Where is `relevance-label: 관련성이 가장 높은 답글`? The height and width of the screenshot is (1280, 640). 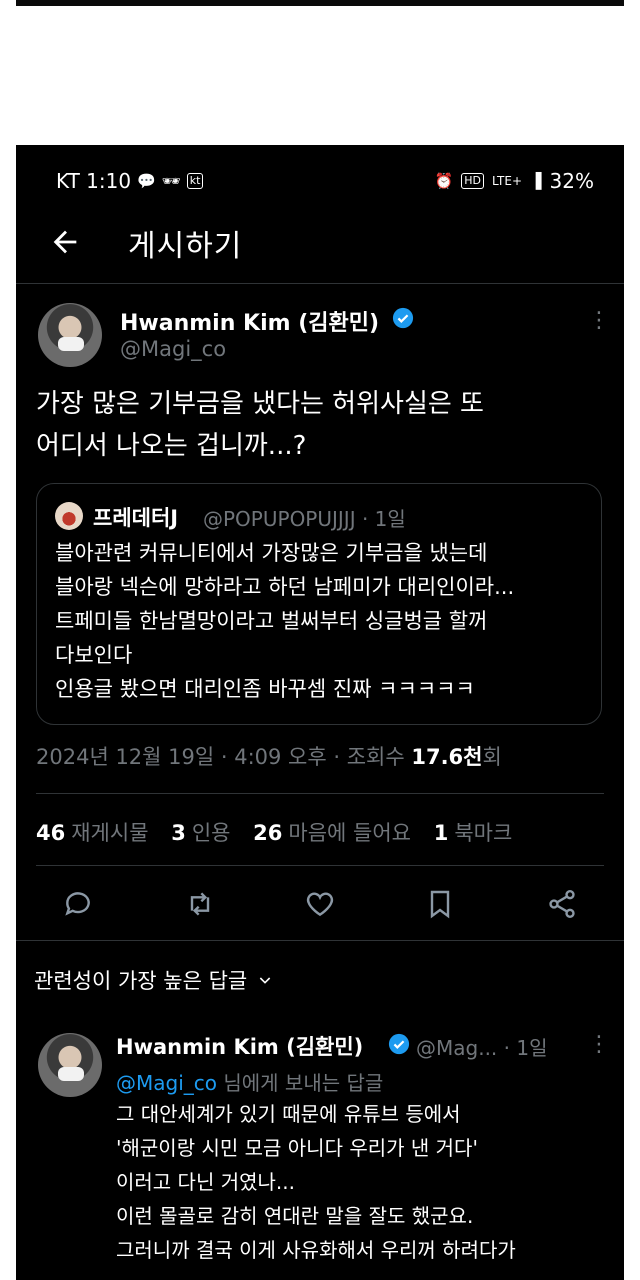 relevance-label: 관련성이 가장 높은 답글 is located at coordinates (141, 981).